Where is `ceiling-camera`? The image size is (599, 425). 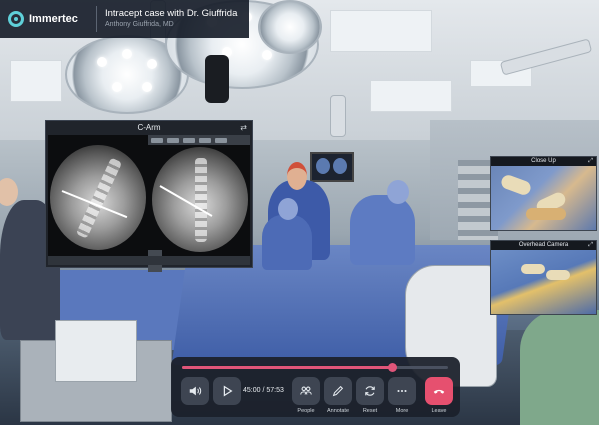
ceiling-camera is located at coordinates (217, 79).